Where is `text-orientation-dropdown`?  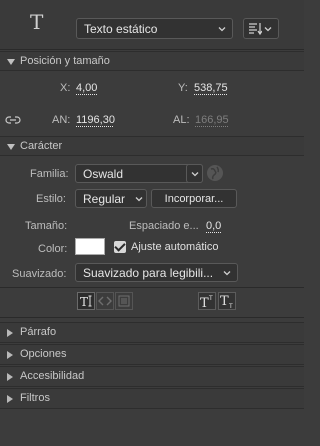
text-orientation-dropdown is located at coordinates (261, 28).